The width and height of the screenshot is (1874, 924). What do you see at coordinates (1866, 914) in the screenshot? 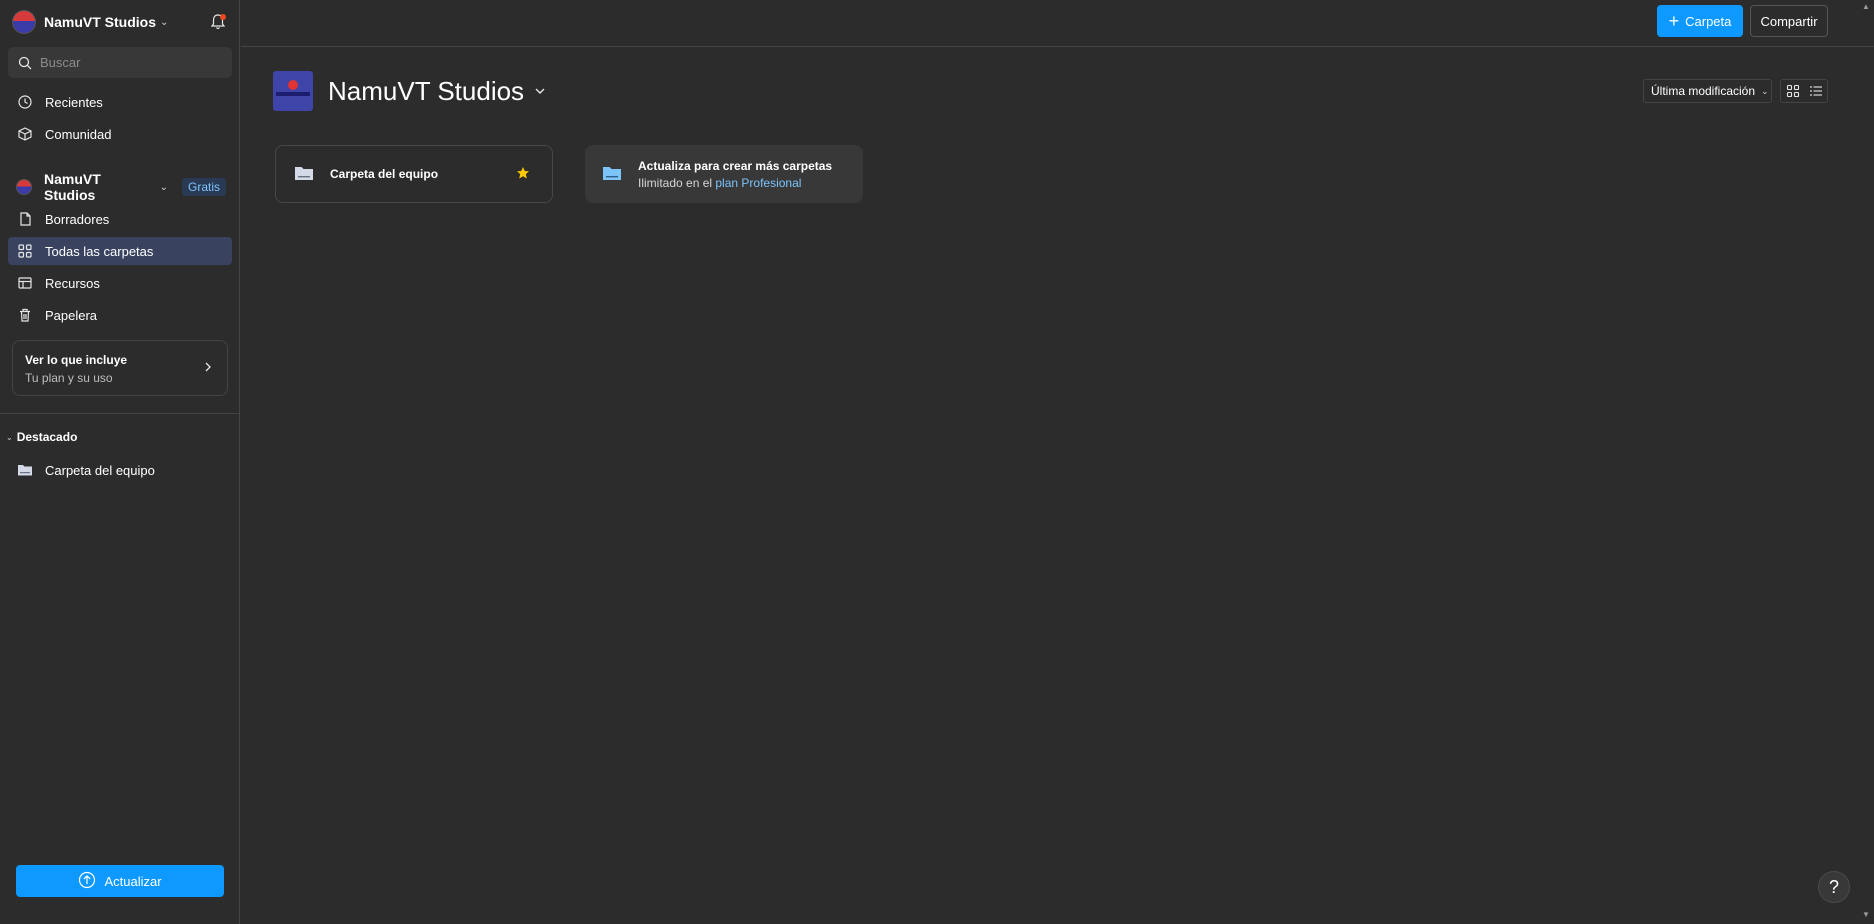
I see `scroll-down-icon: ▼` at bounding box center [1866, 914].